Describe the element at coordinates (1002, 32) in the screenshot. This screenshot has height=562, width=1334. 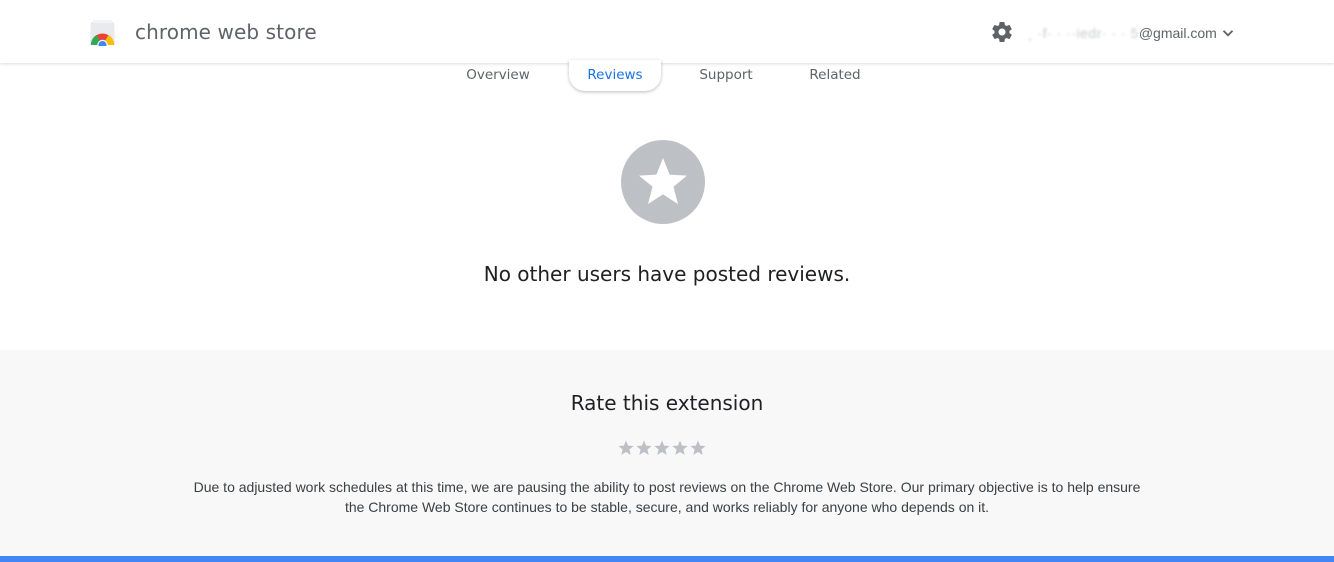
I see `gear-icon` at that location.